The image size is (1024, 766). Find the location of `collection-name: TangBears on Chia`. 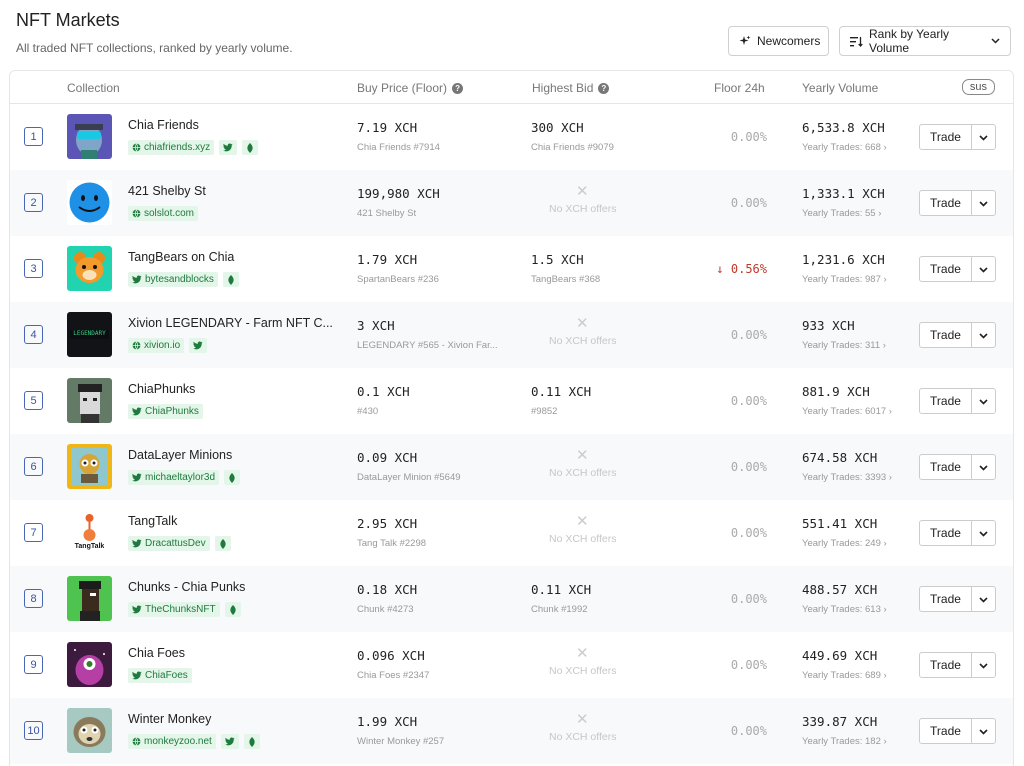

collection-name: TangBears on Chia is located at coordinates (181, 257).